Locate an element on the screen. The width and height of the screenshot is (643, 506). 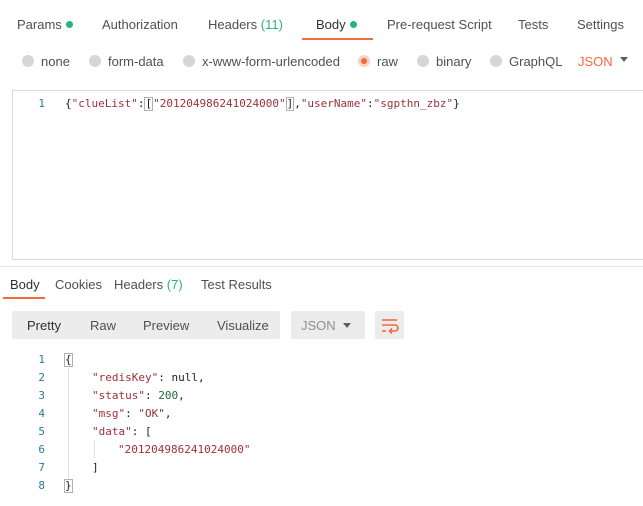
tab-params: Params is located at coordinates (45, 24).